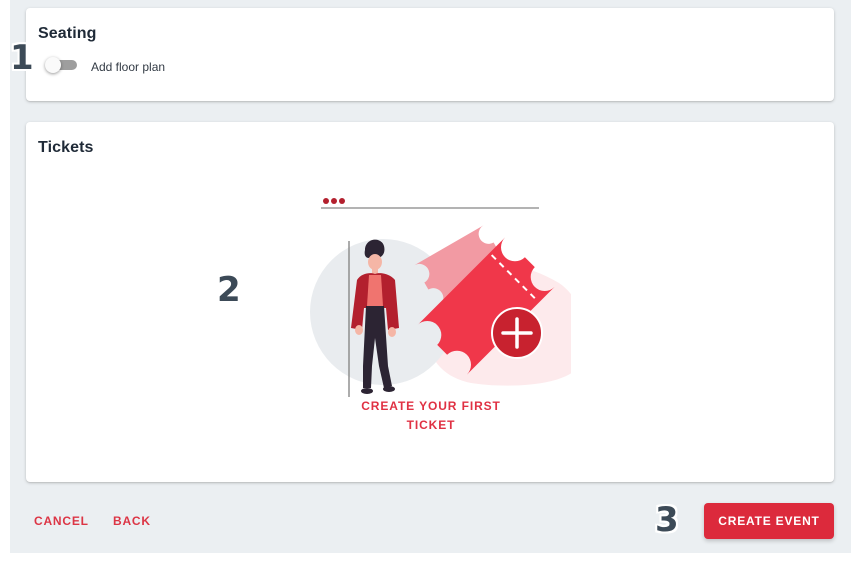 Image resolution: width=851 pixels, height=572 pixels. Describe the element at coordinates (62, 65) in the screenshot. I see `floor-plan-toggle` at that location.